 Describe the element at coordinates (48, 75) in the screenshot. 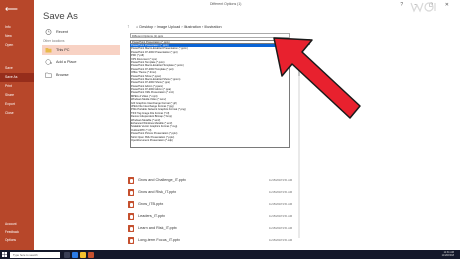

I see `open-folder-icon` at that location.